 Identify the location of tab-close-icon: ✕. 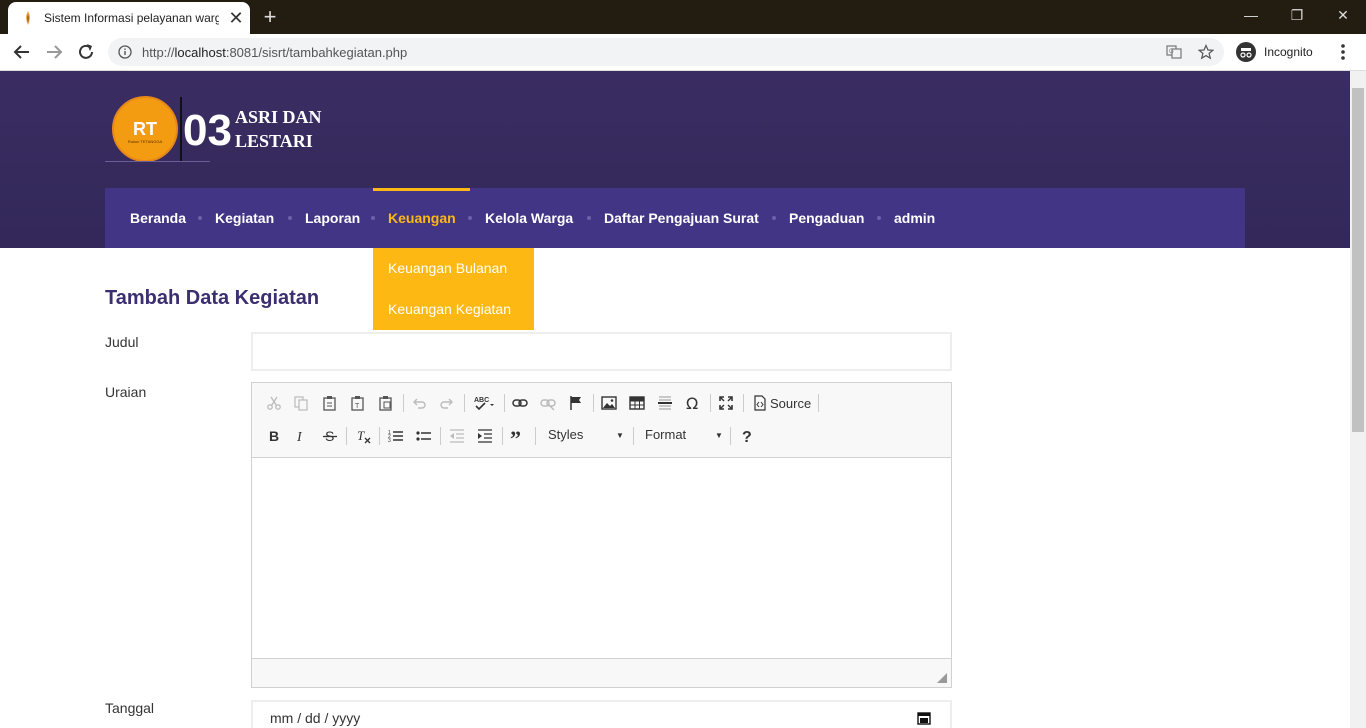
(236, 18).